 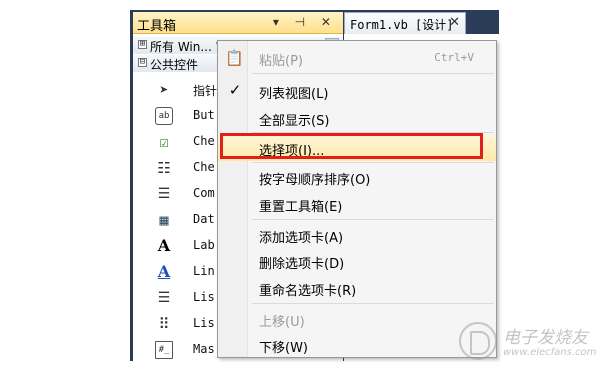 What do you see at coordinates (174, 65) in the screenshot?
I see `group-label: 公共控件` at bounding box center [174, 65].